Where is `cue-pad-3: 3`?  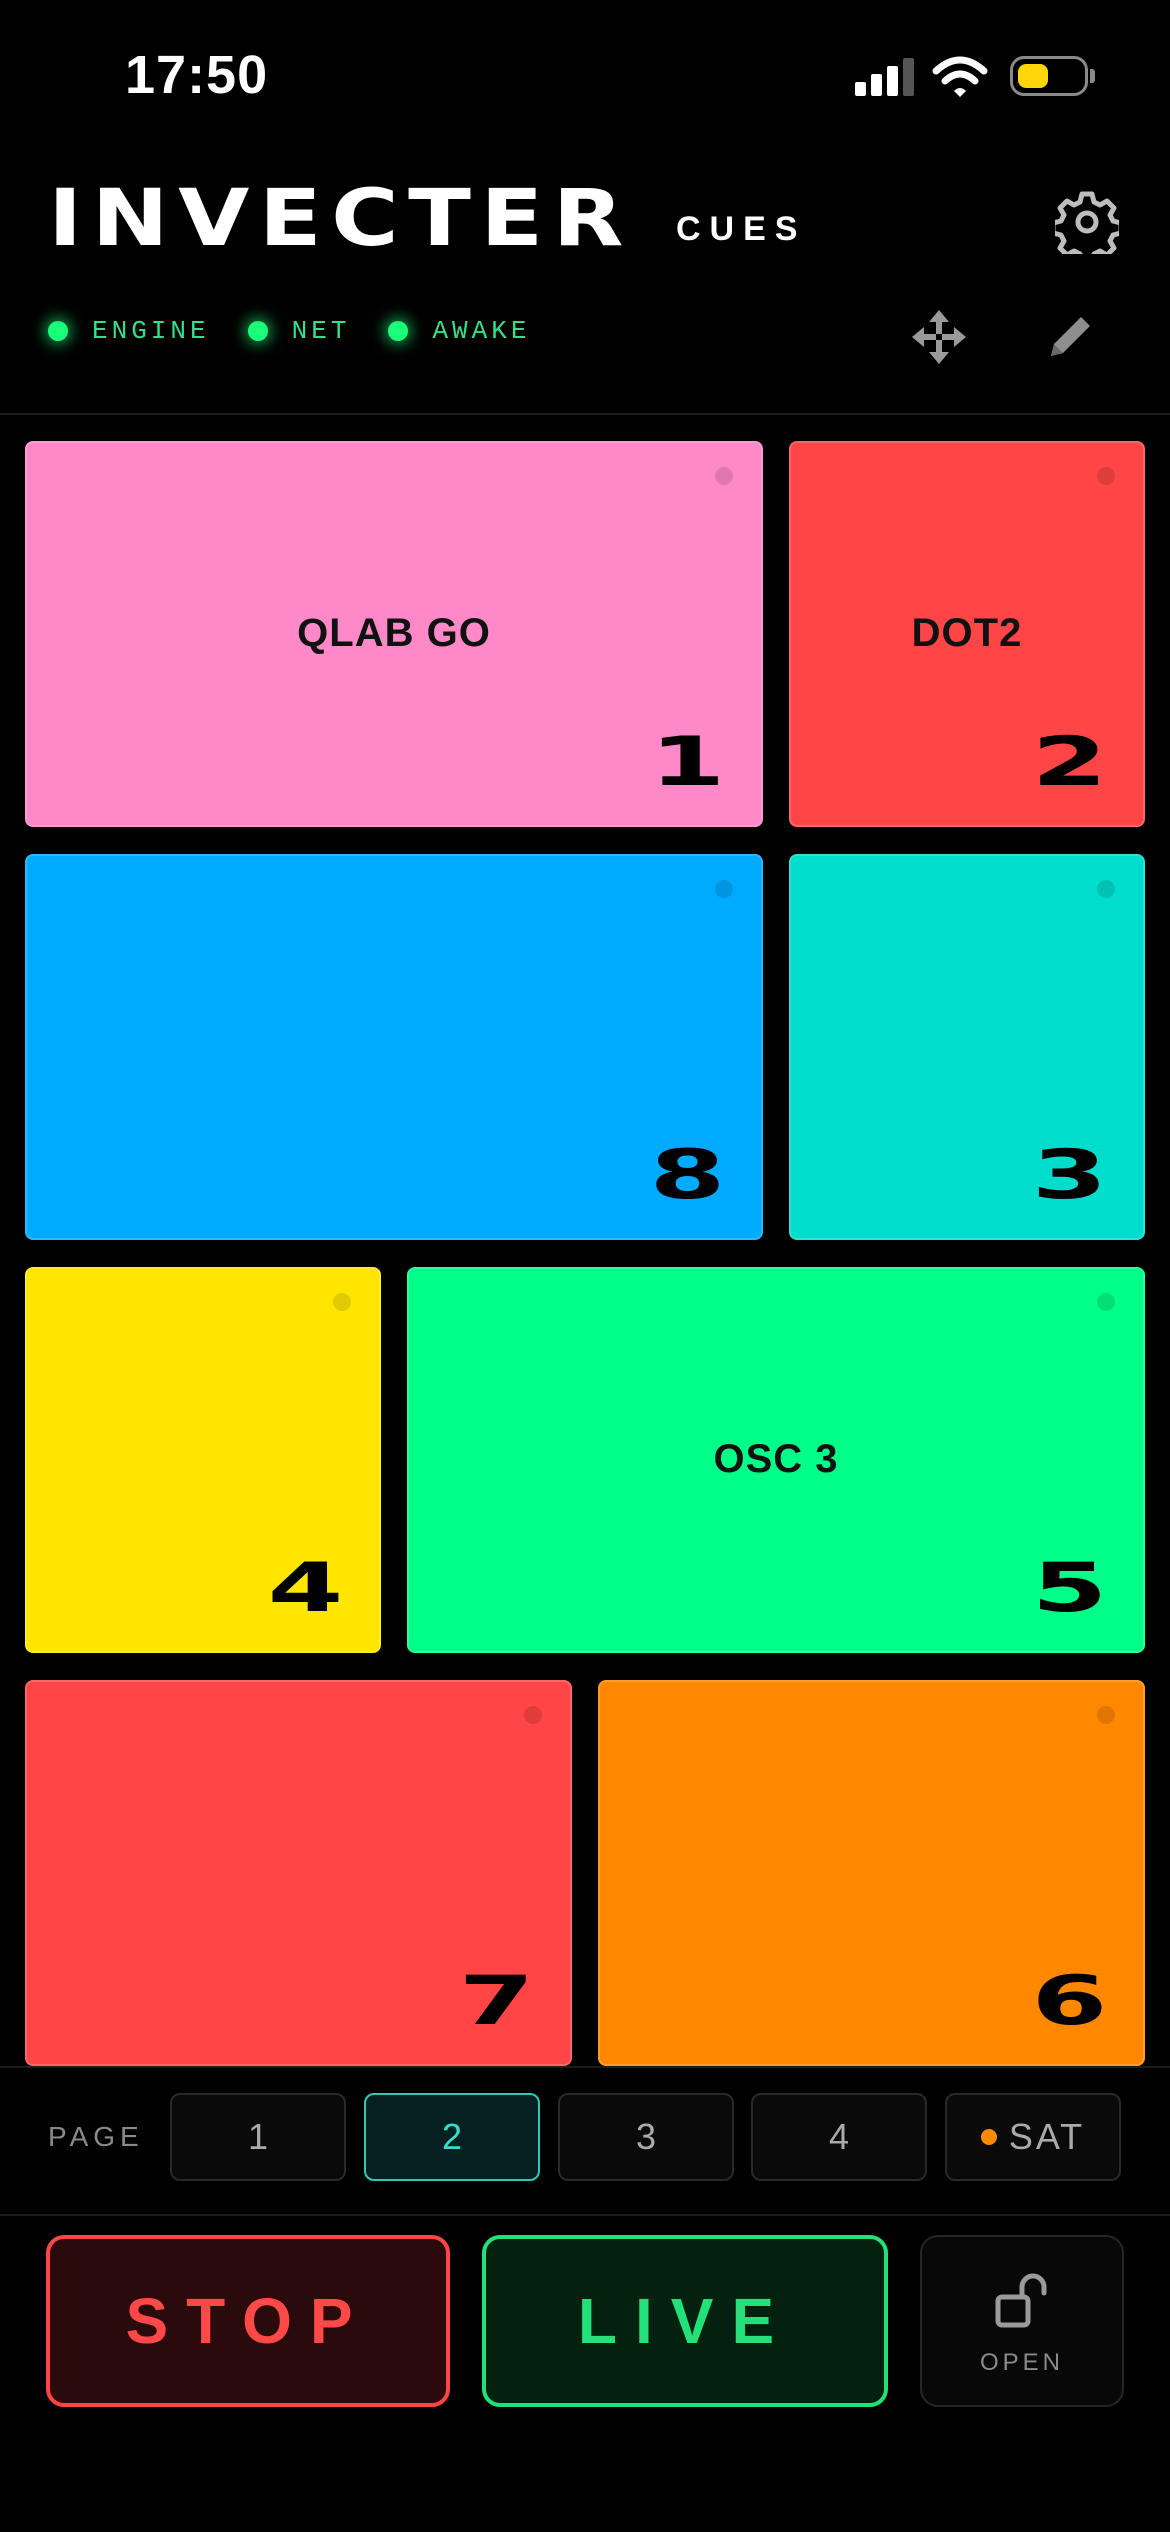
cue-pad-3: 3 is located at coordinates (967, 1047).